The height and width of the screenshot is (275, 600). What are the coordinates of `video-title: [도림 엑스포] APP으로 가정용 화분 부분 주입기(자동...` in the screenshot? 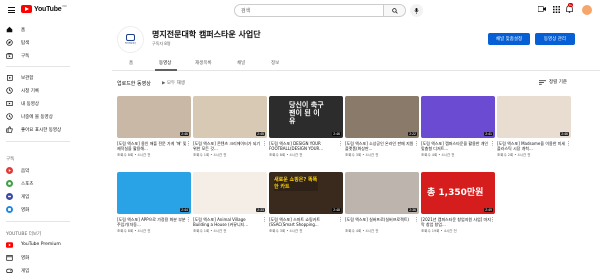 It's located at (152, 222).